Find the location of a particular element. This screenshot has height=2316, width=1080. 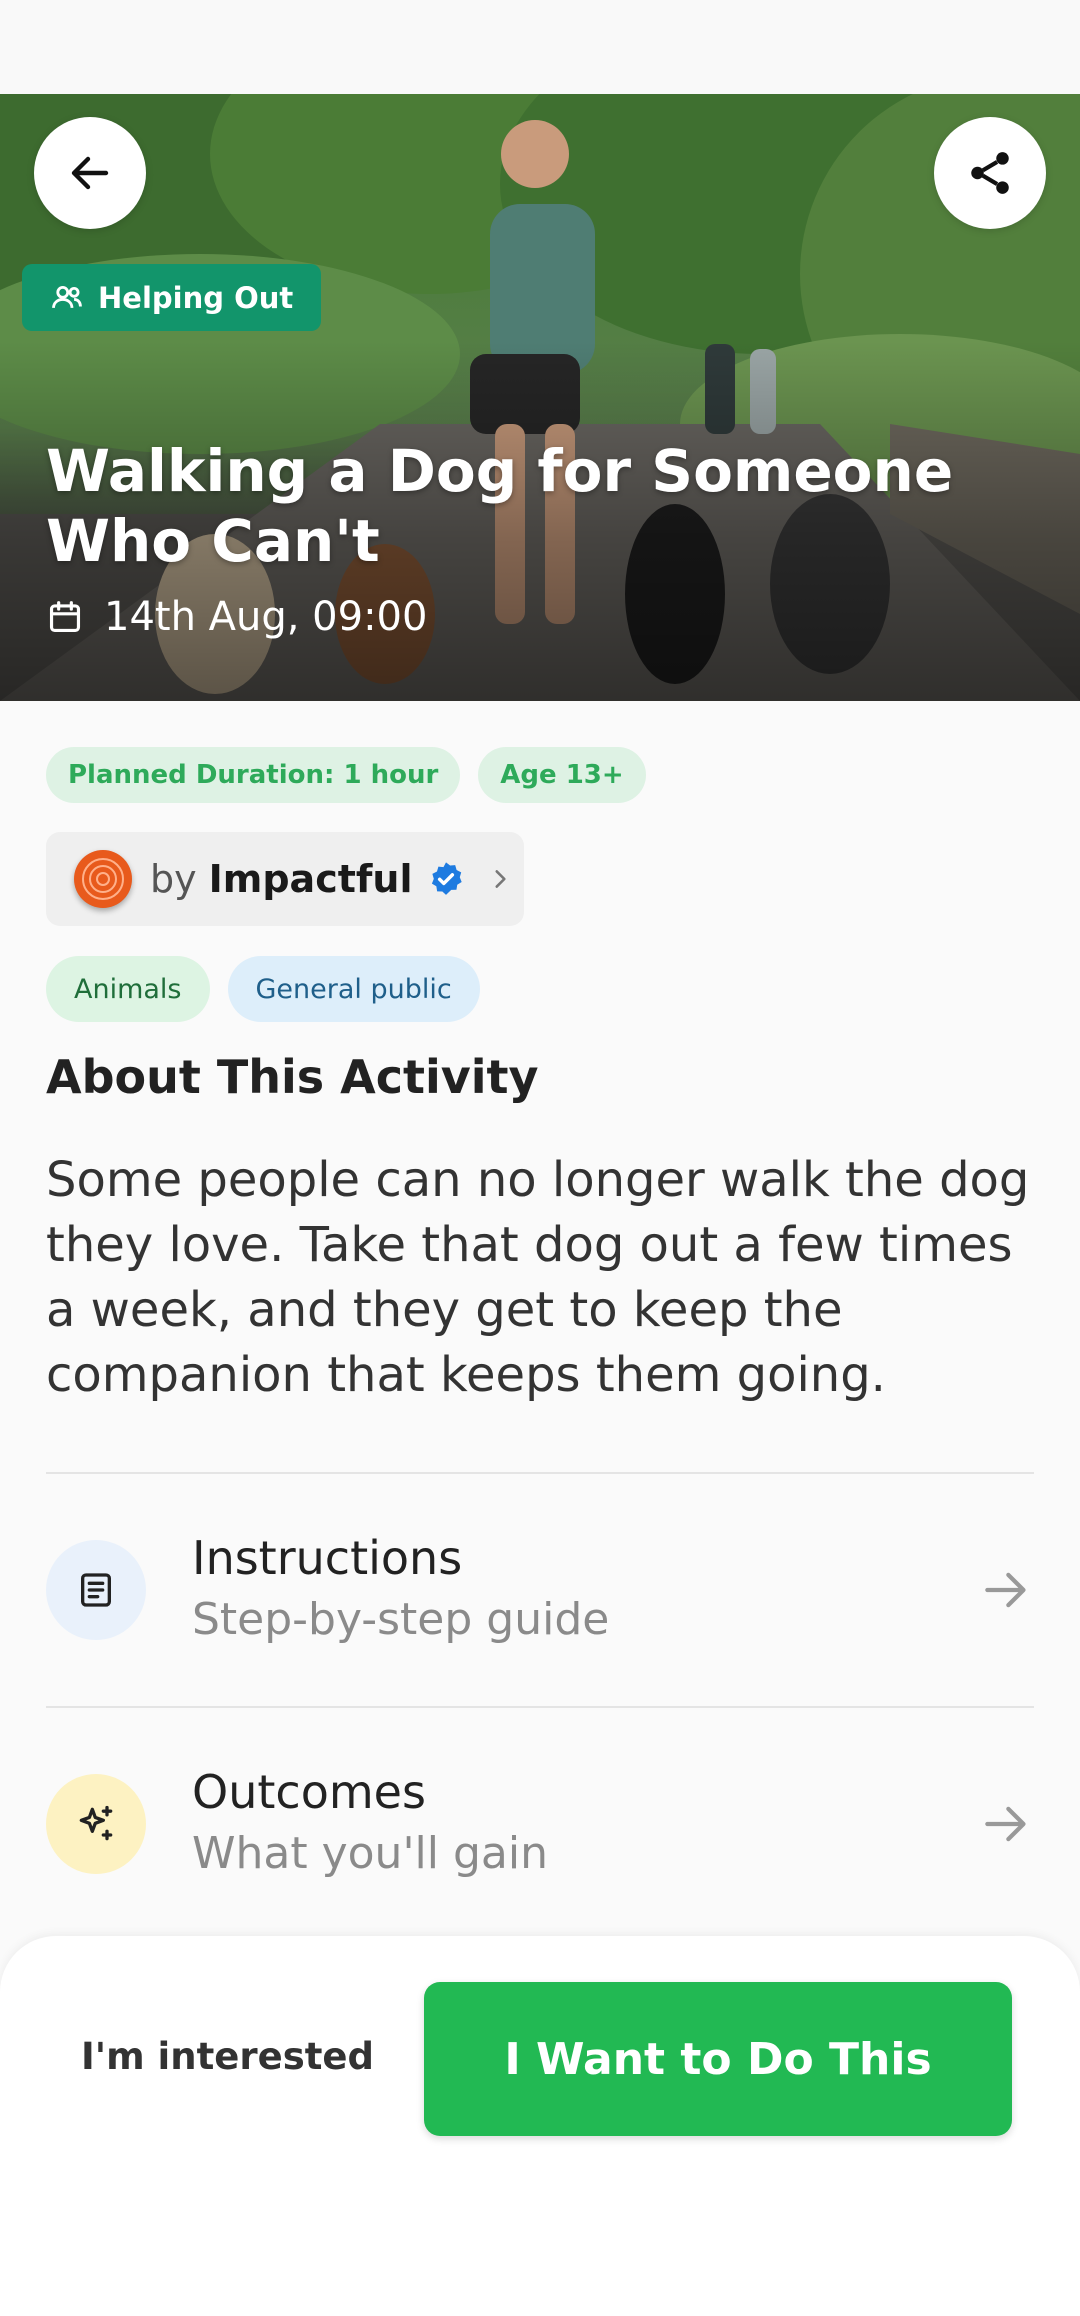

instructions-text: Instructions Step-by-step guide is located at coordinates (585, 1590).